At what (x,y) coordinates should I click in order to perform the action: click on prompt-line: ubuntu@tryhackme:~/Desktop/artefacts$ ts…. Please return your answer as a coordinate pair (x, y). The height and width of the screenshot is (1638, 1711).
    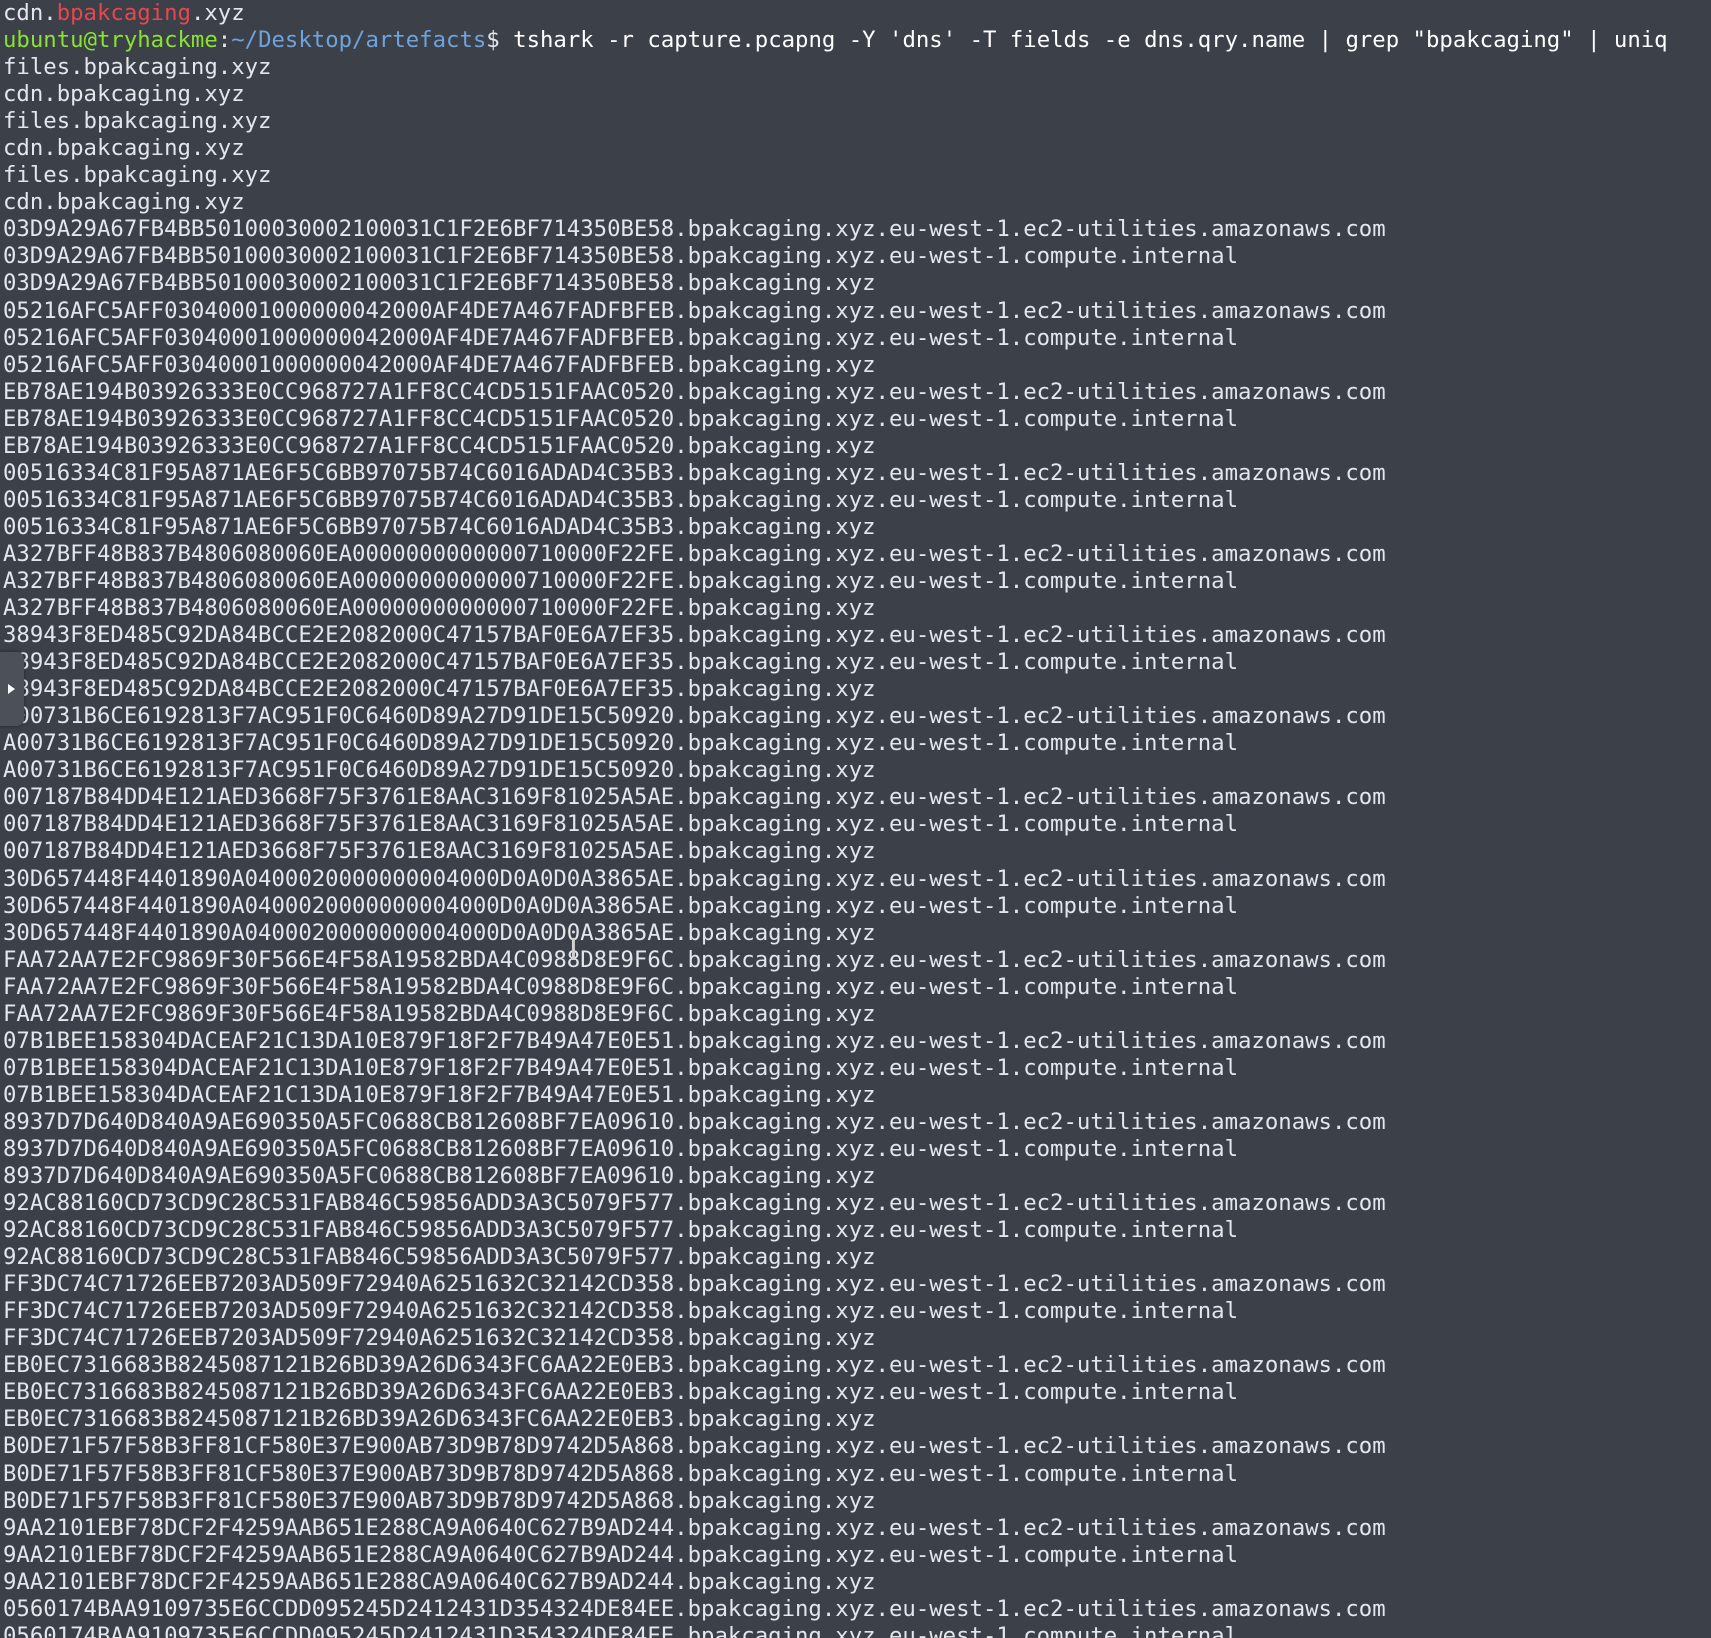
    Looking at the image, I should click on (857, 40).